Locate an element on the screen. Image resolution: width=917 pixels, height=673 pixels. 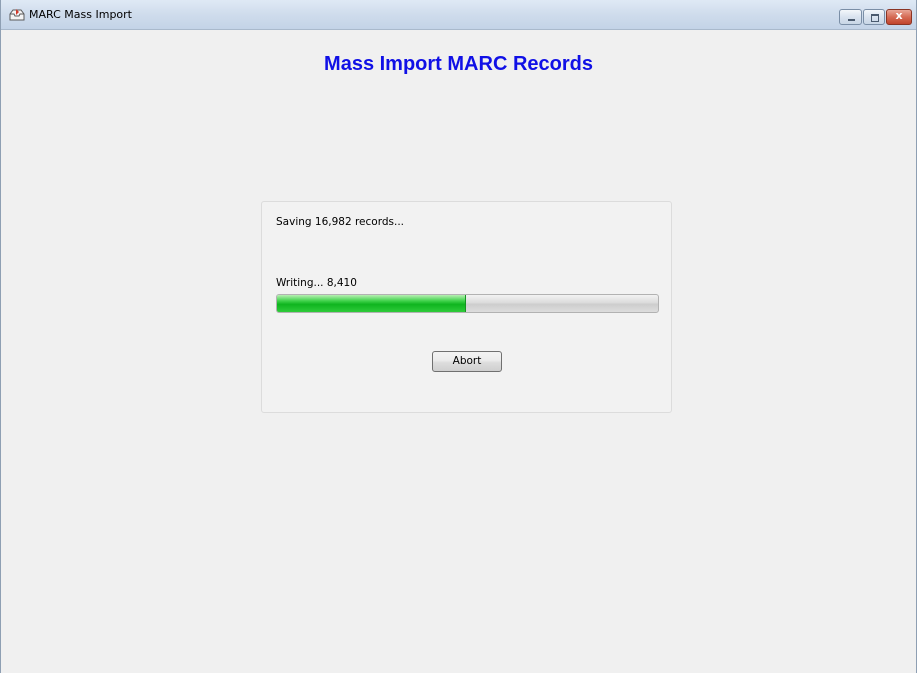
close-button: x is located at coordinates (899, 17).